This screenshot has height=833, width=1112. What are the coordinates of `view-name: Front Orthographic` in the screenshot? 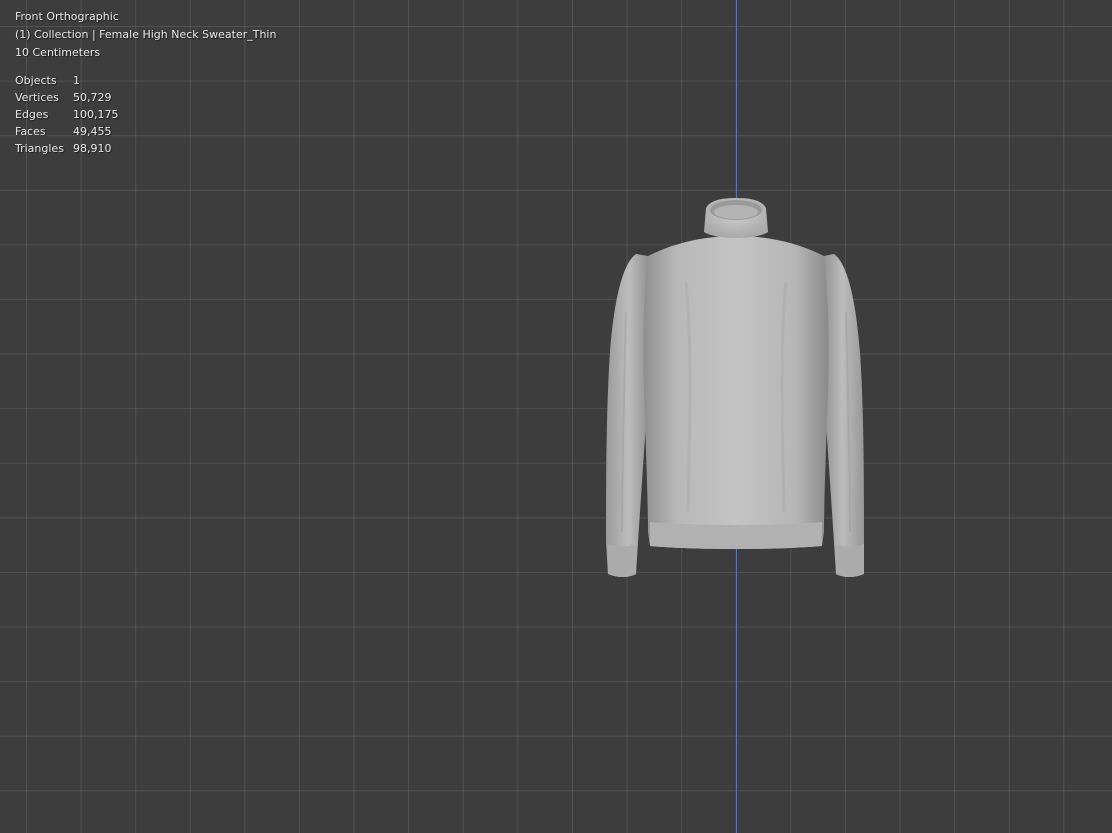 It's located at (67, 16).